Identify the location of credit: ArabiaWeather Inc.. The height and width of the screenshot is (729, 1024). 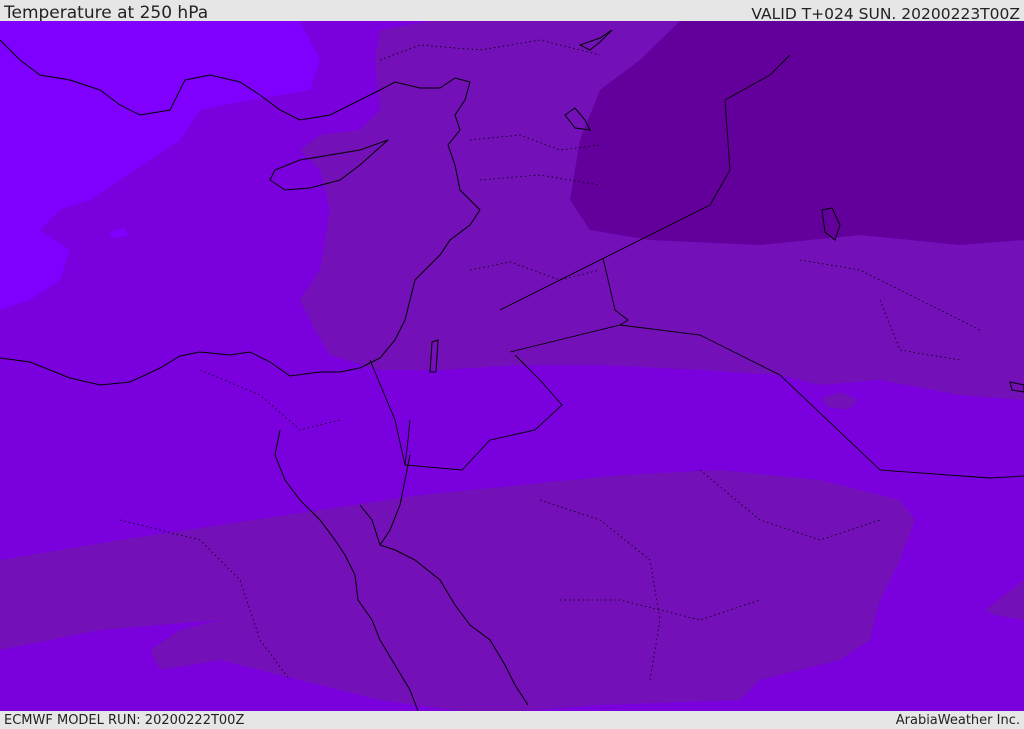
(957, 720).